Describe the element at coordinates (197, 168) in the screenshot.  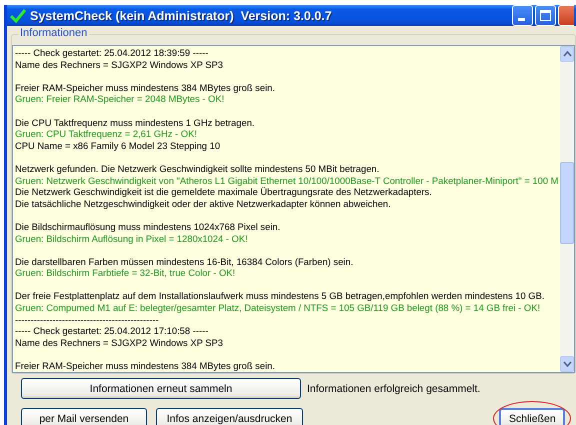
I see `log-line: Netzwerk gefunden. Die Netzwerk Geschwindigkeit sollte mindestens 50 MBit betragen.` at that location.